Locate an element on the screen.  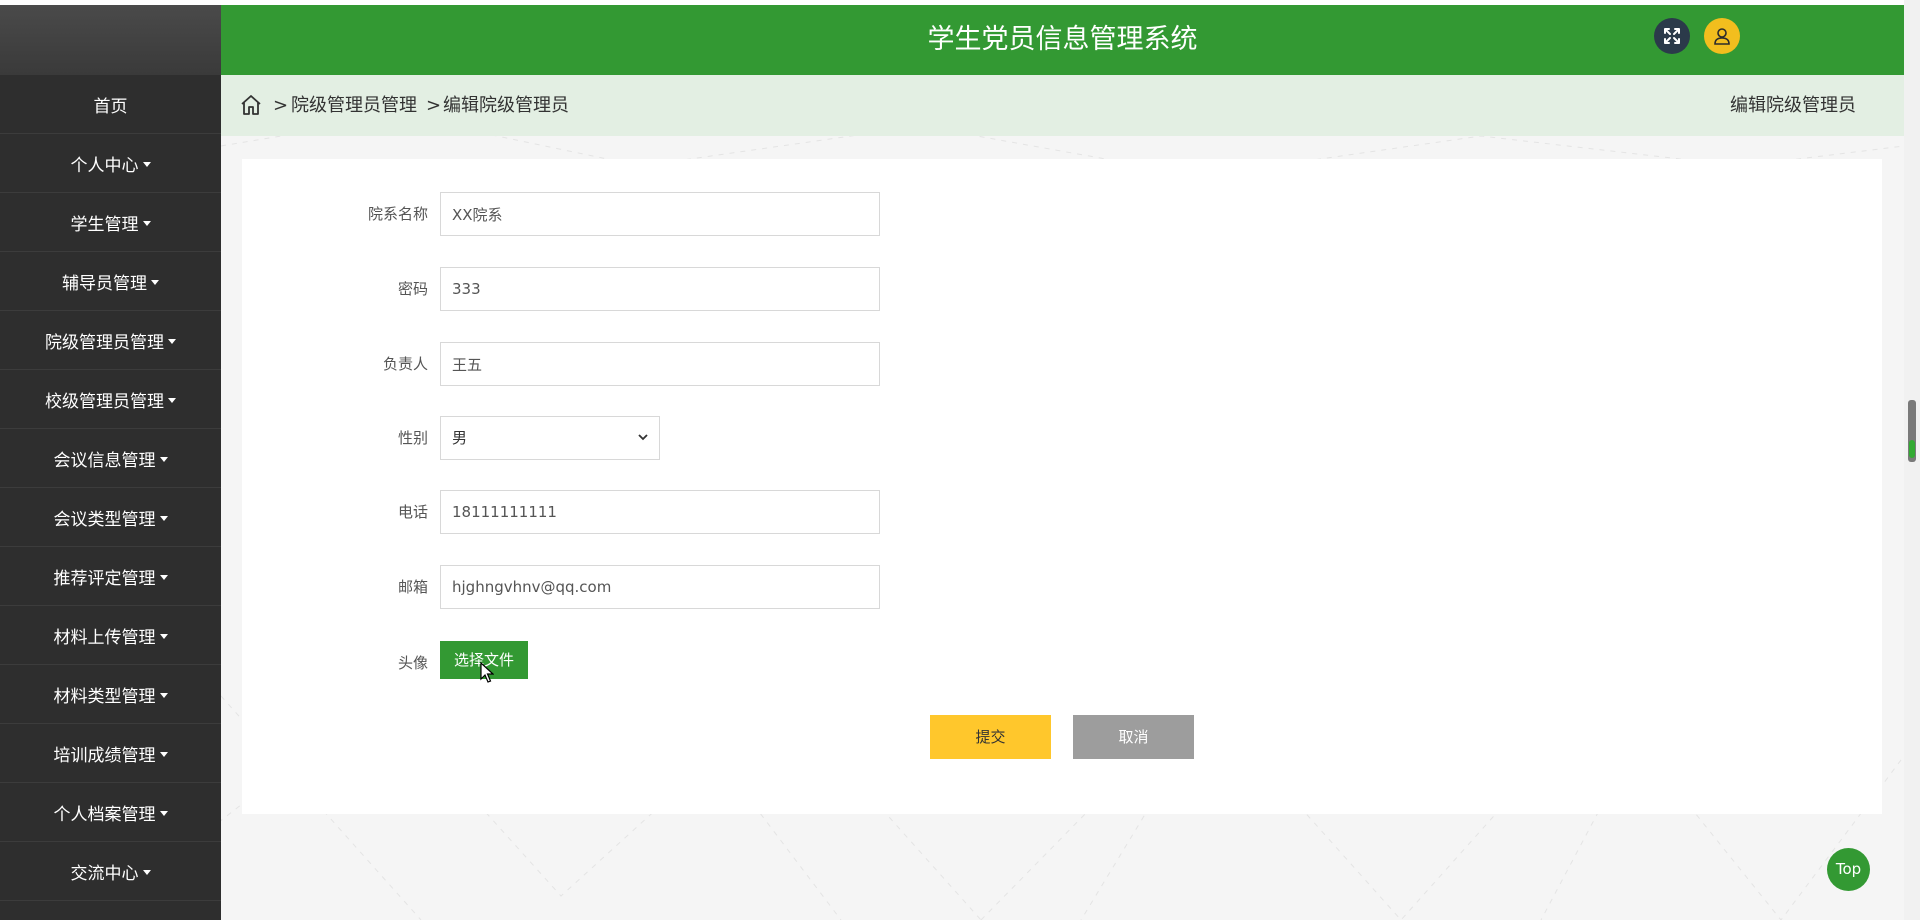
chevron-down-icon is located at coordinates (643, 437).